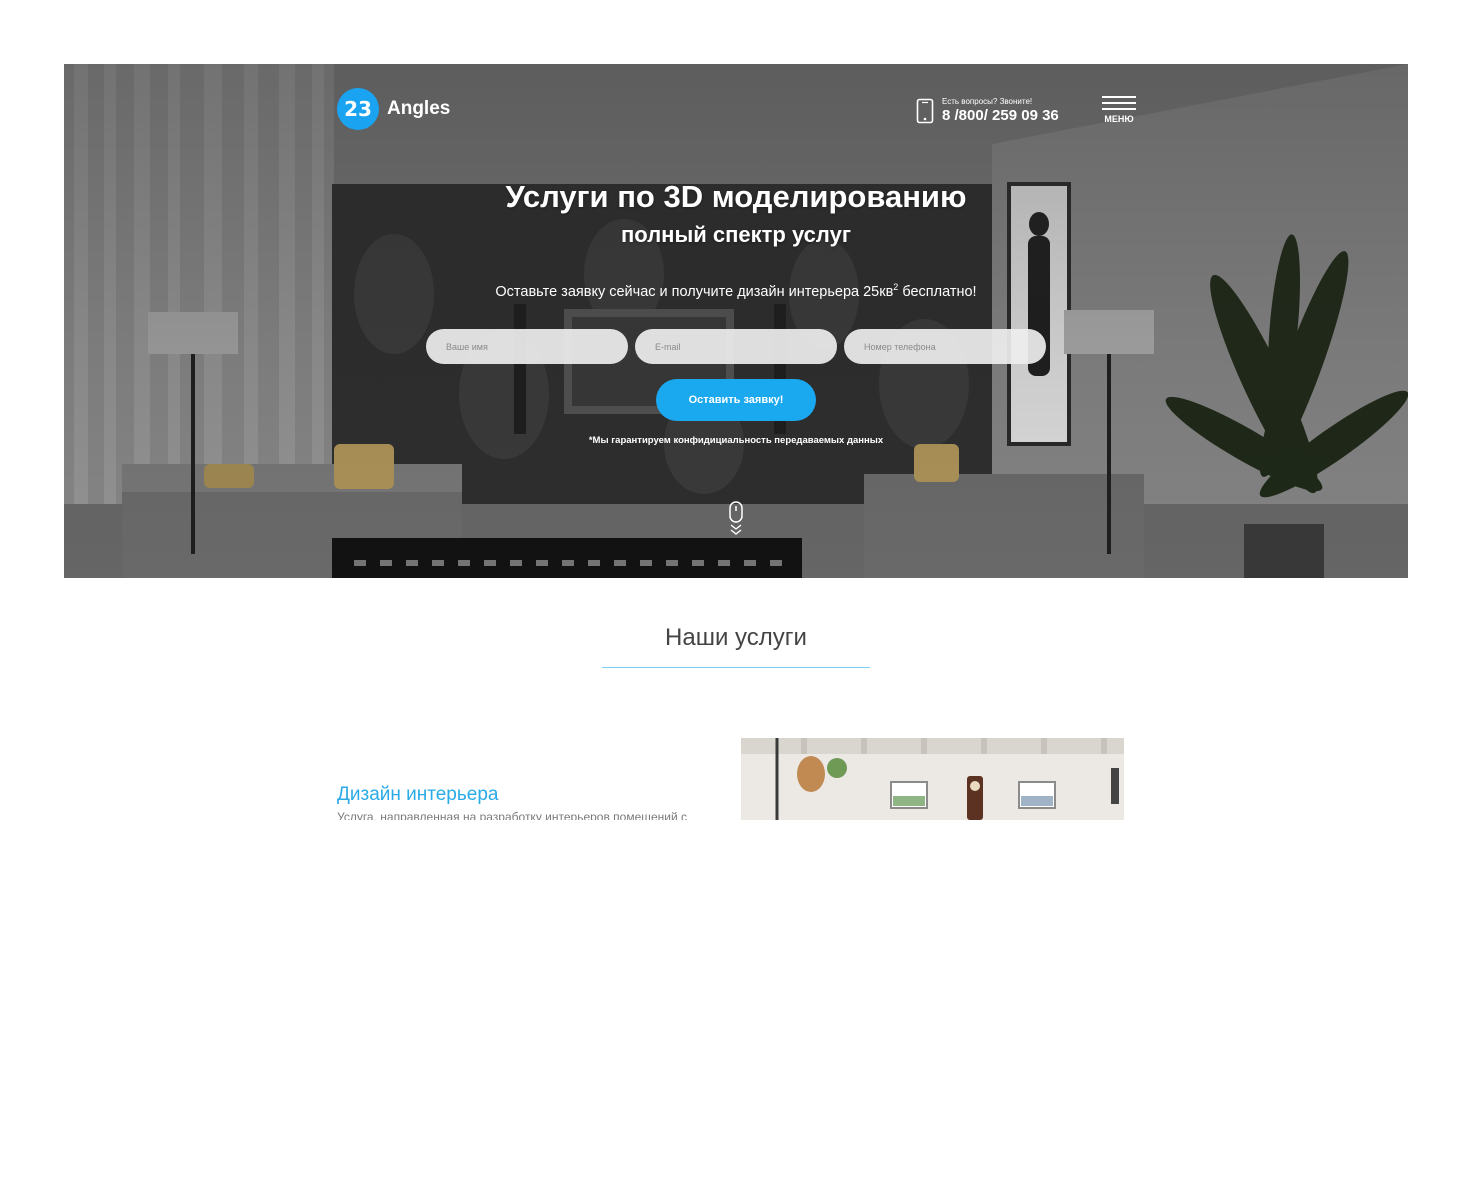 Image resolution: width=1470 pixels, height=1180 pixels. What do you see at coordinates (932, 779) in the screenshot?
I see `service-photo` at bounding box center [932, 779].